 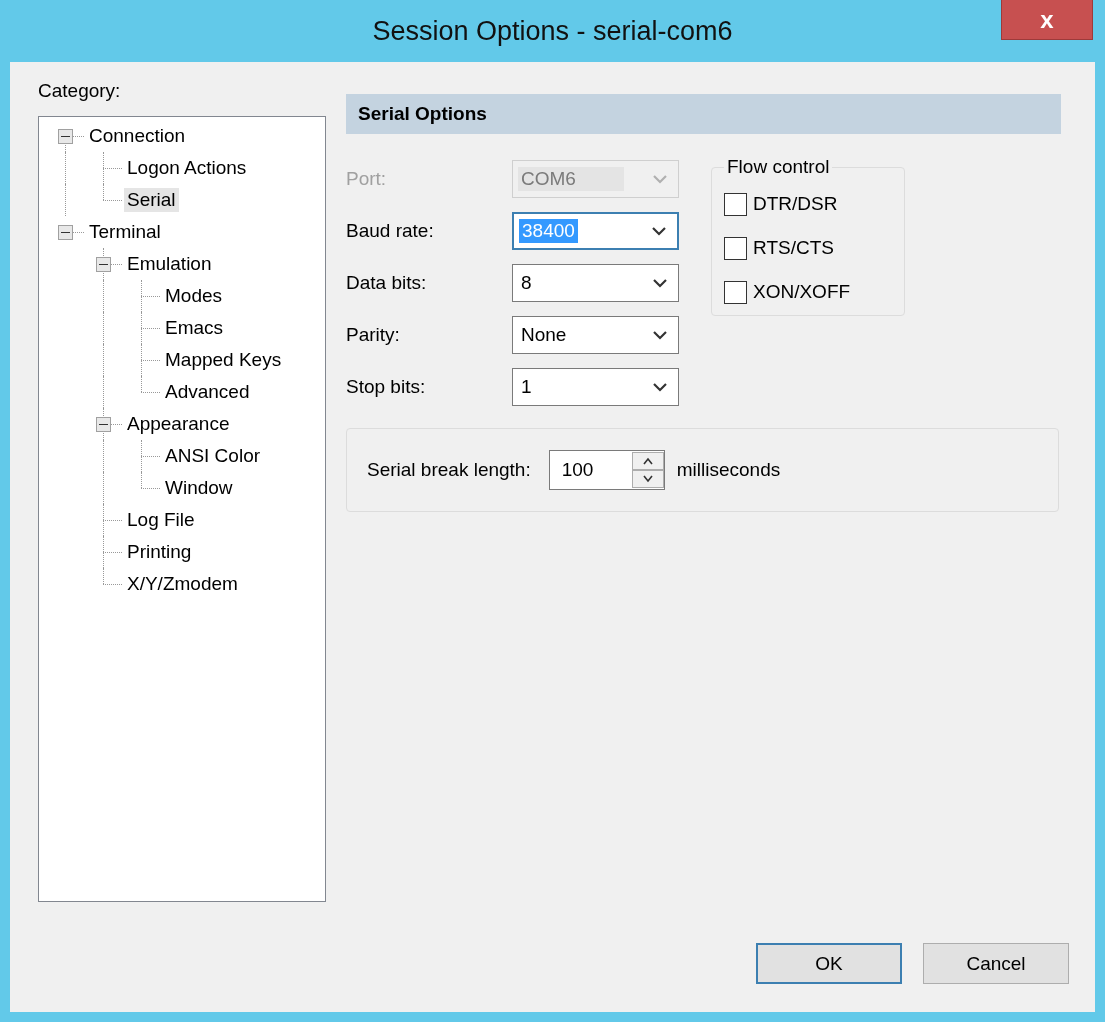 What do you see at coordinates (161, 520) in the screenshot?
I see `tree-item: Log File` at bounding box center [161, 520].